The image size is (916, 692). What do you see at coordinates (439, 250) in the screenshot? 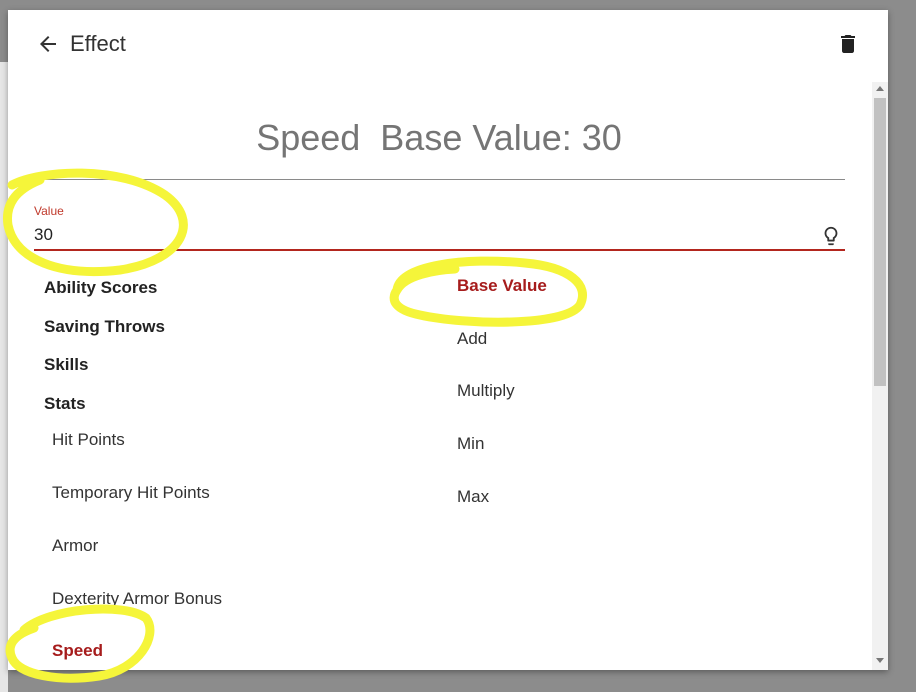
I see `value-field-underline` at bounding box center [439, 250].